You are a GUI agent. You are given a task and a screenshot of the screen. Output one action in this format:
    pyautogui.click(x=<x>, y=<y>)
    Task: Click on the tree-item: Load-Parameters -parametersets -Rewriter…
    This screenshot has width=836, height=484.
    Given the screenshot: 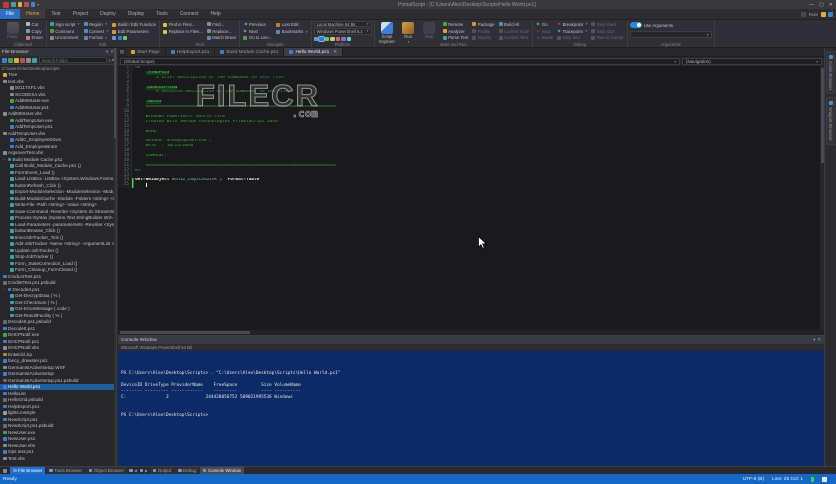 What is the action you would take?
    pyautogui.click(x=58, y=224)
    